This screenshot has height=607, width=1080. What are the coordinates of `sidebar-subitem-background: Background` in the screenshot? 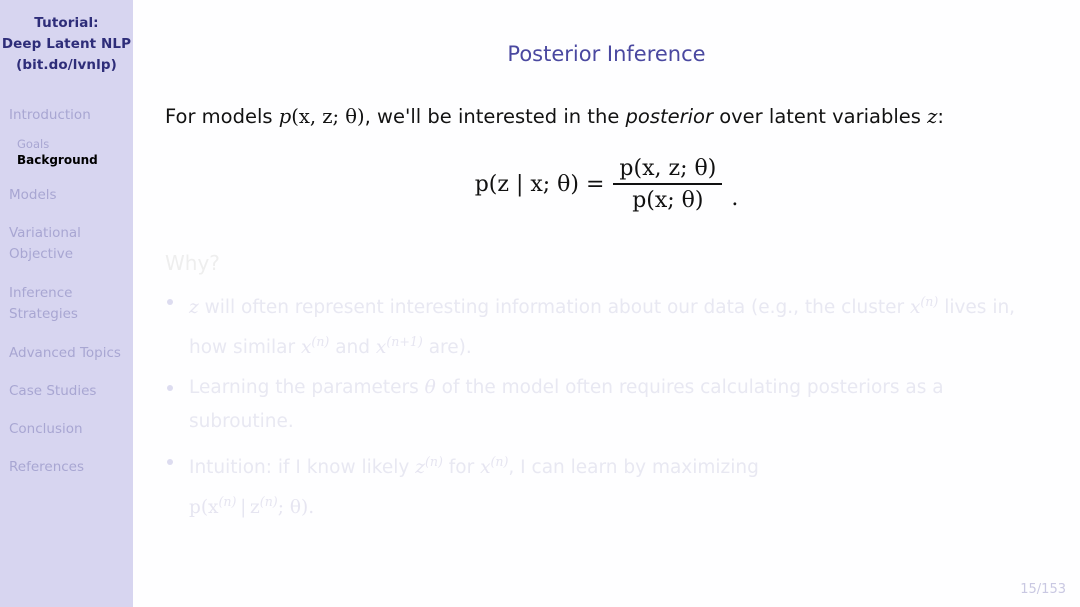 It's located at (71, 160).